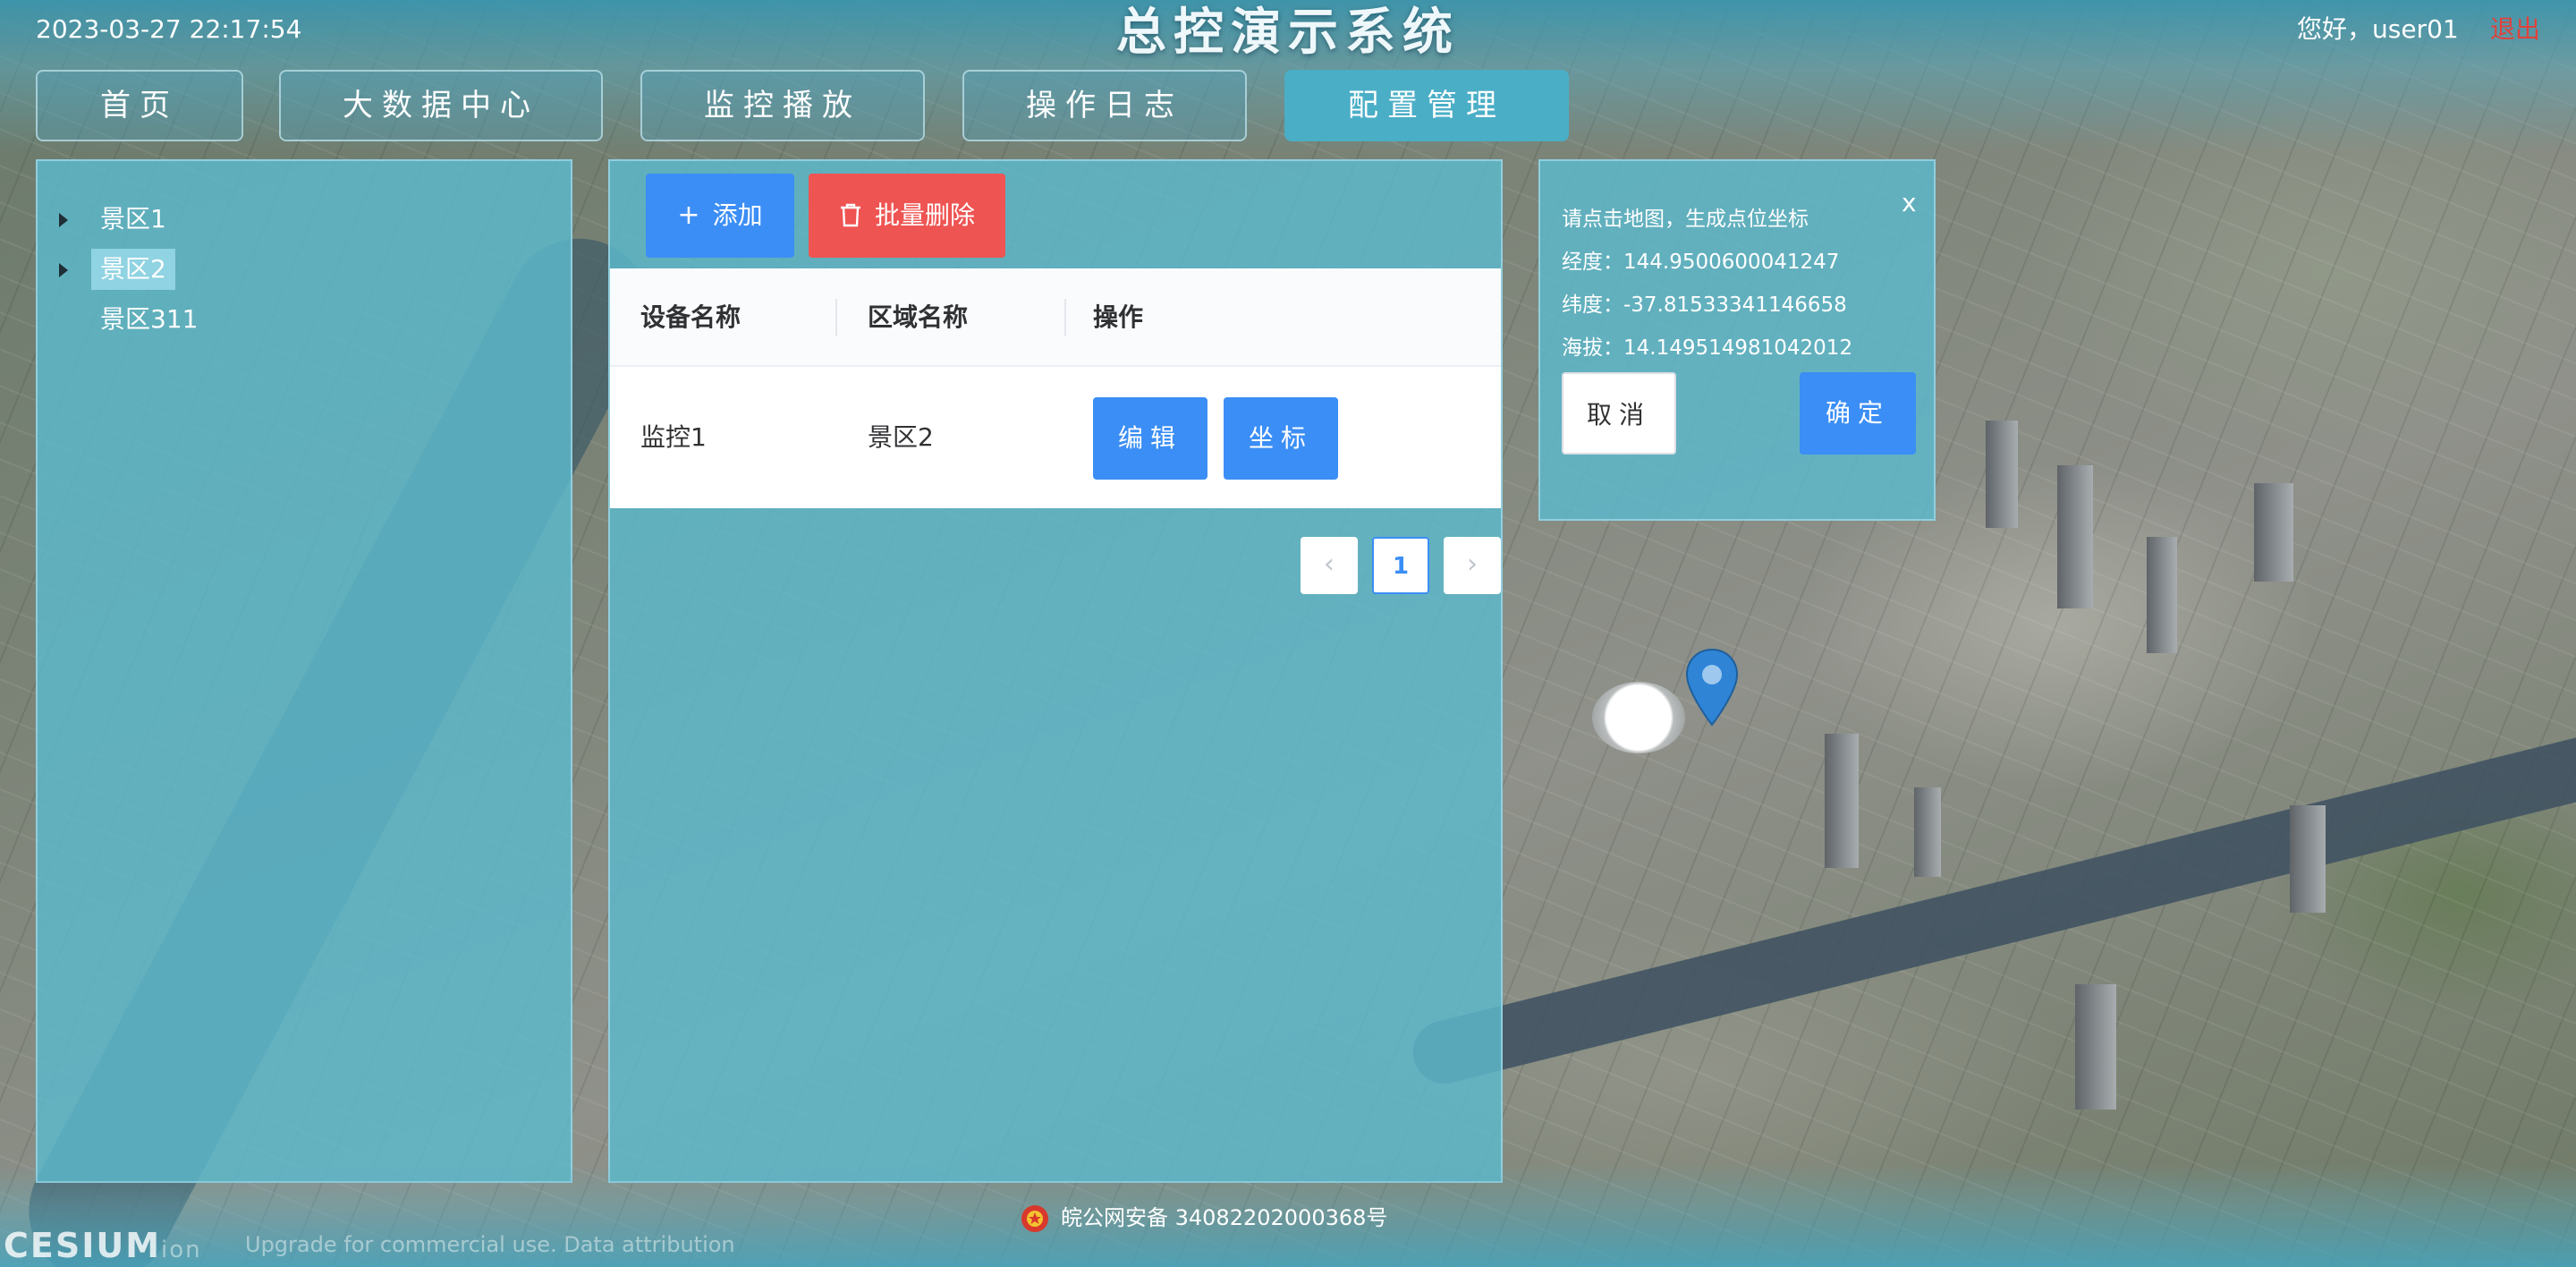 This screenshot has height=1267, width=2576. I want to click on tree-node-label: 景区311, so click(149, 319).